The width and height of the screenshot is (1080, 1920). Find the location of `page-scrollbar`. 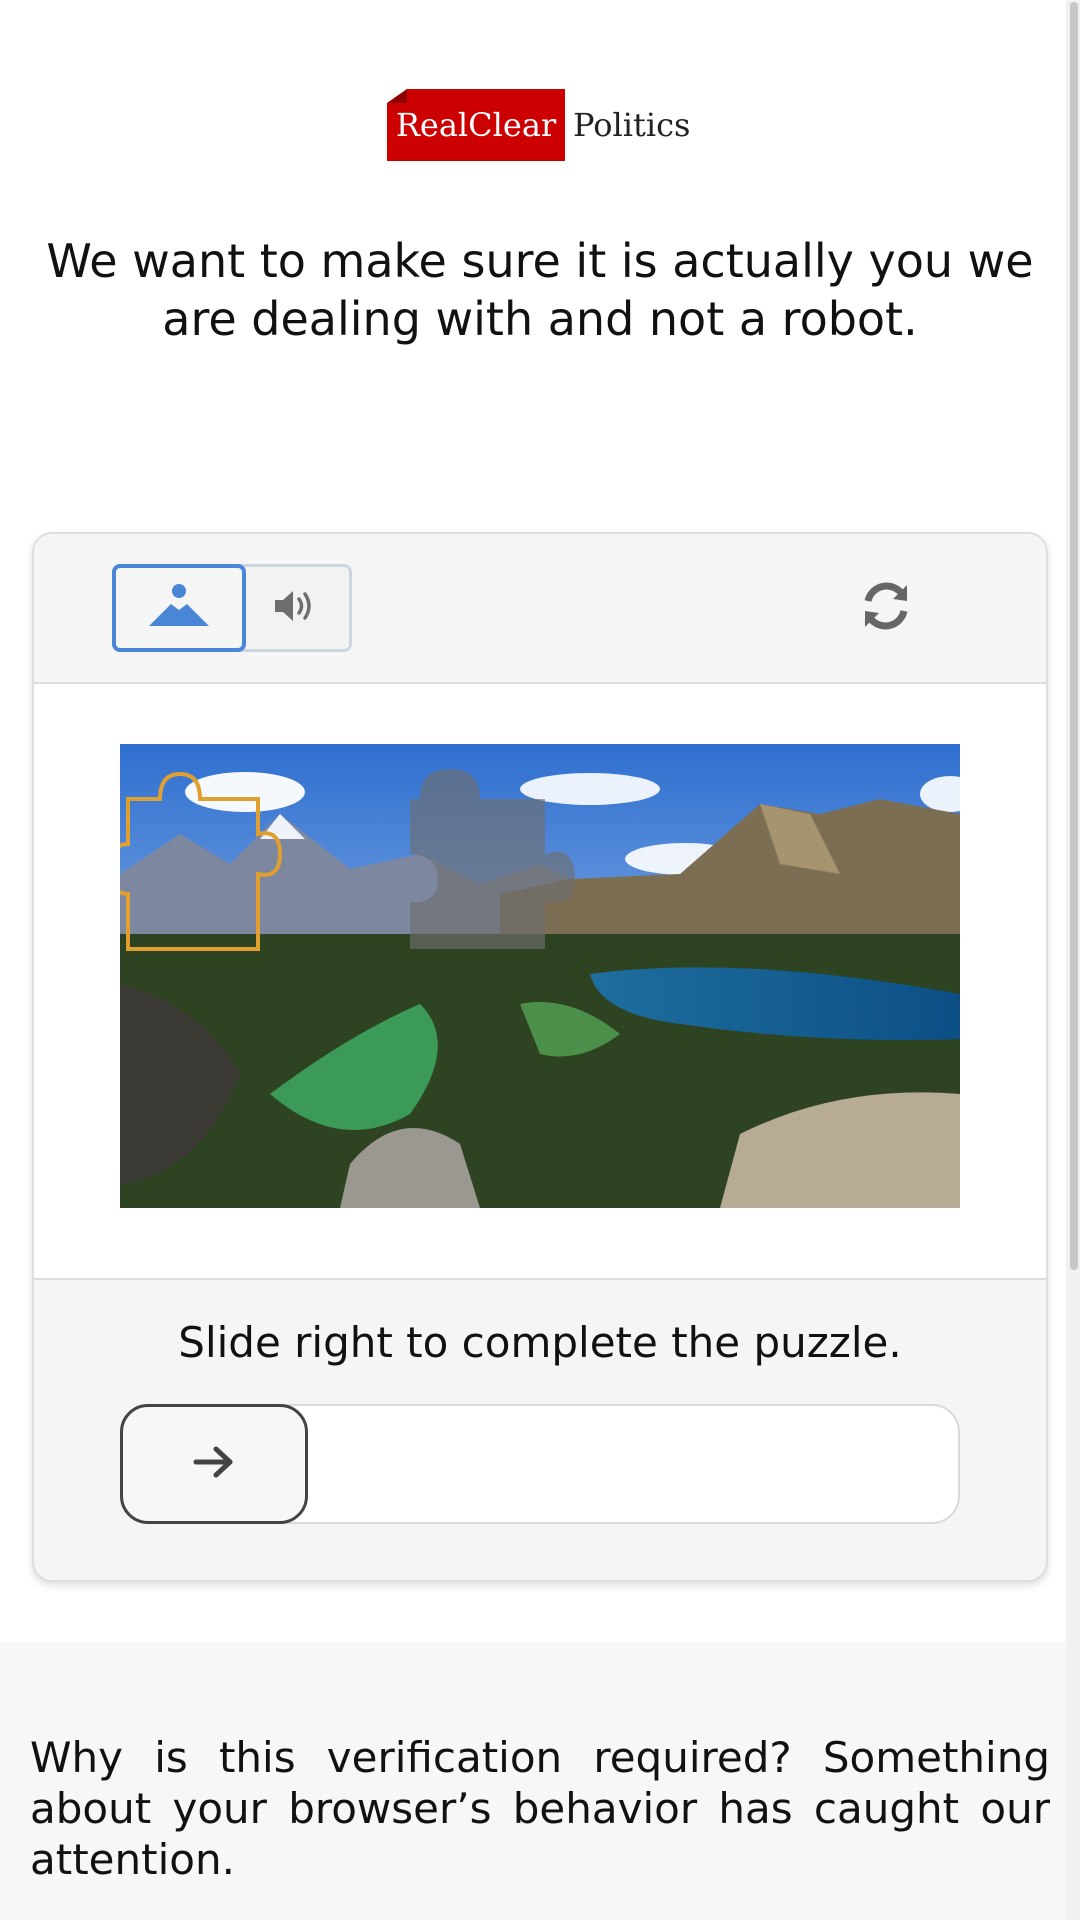

page-scrollbar is located at coordinates (1073, 960).